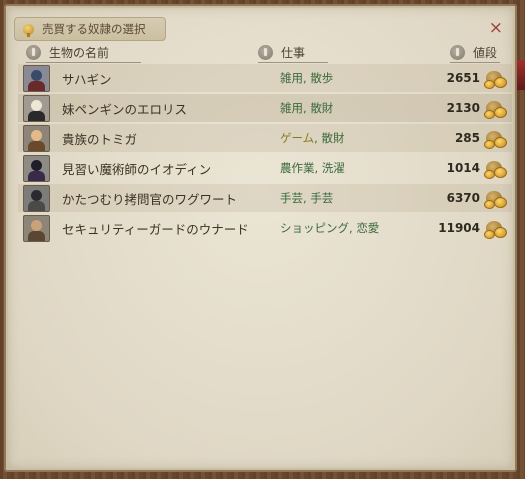 This screenshot has height=479, width=525. Describe the element at coordinates (467, 138) in the screenshot. I see `slave-price: 285` at that location.